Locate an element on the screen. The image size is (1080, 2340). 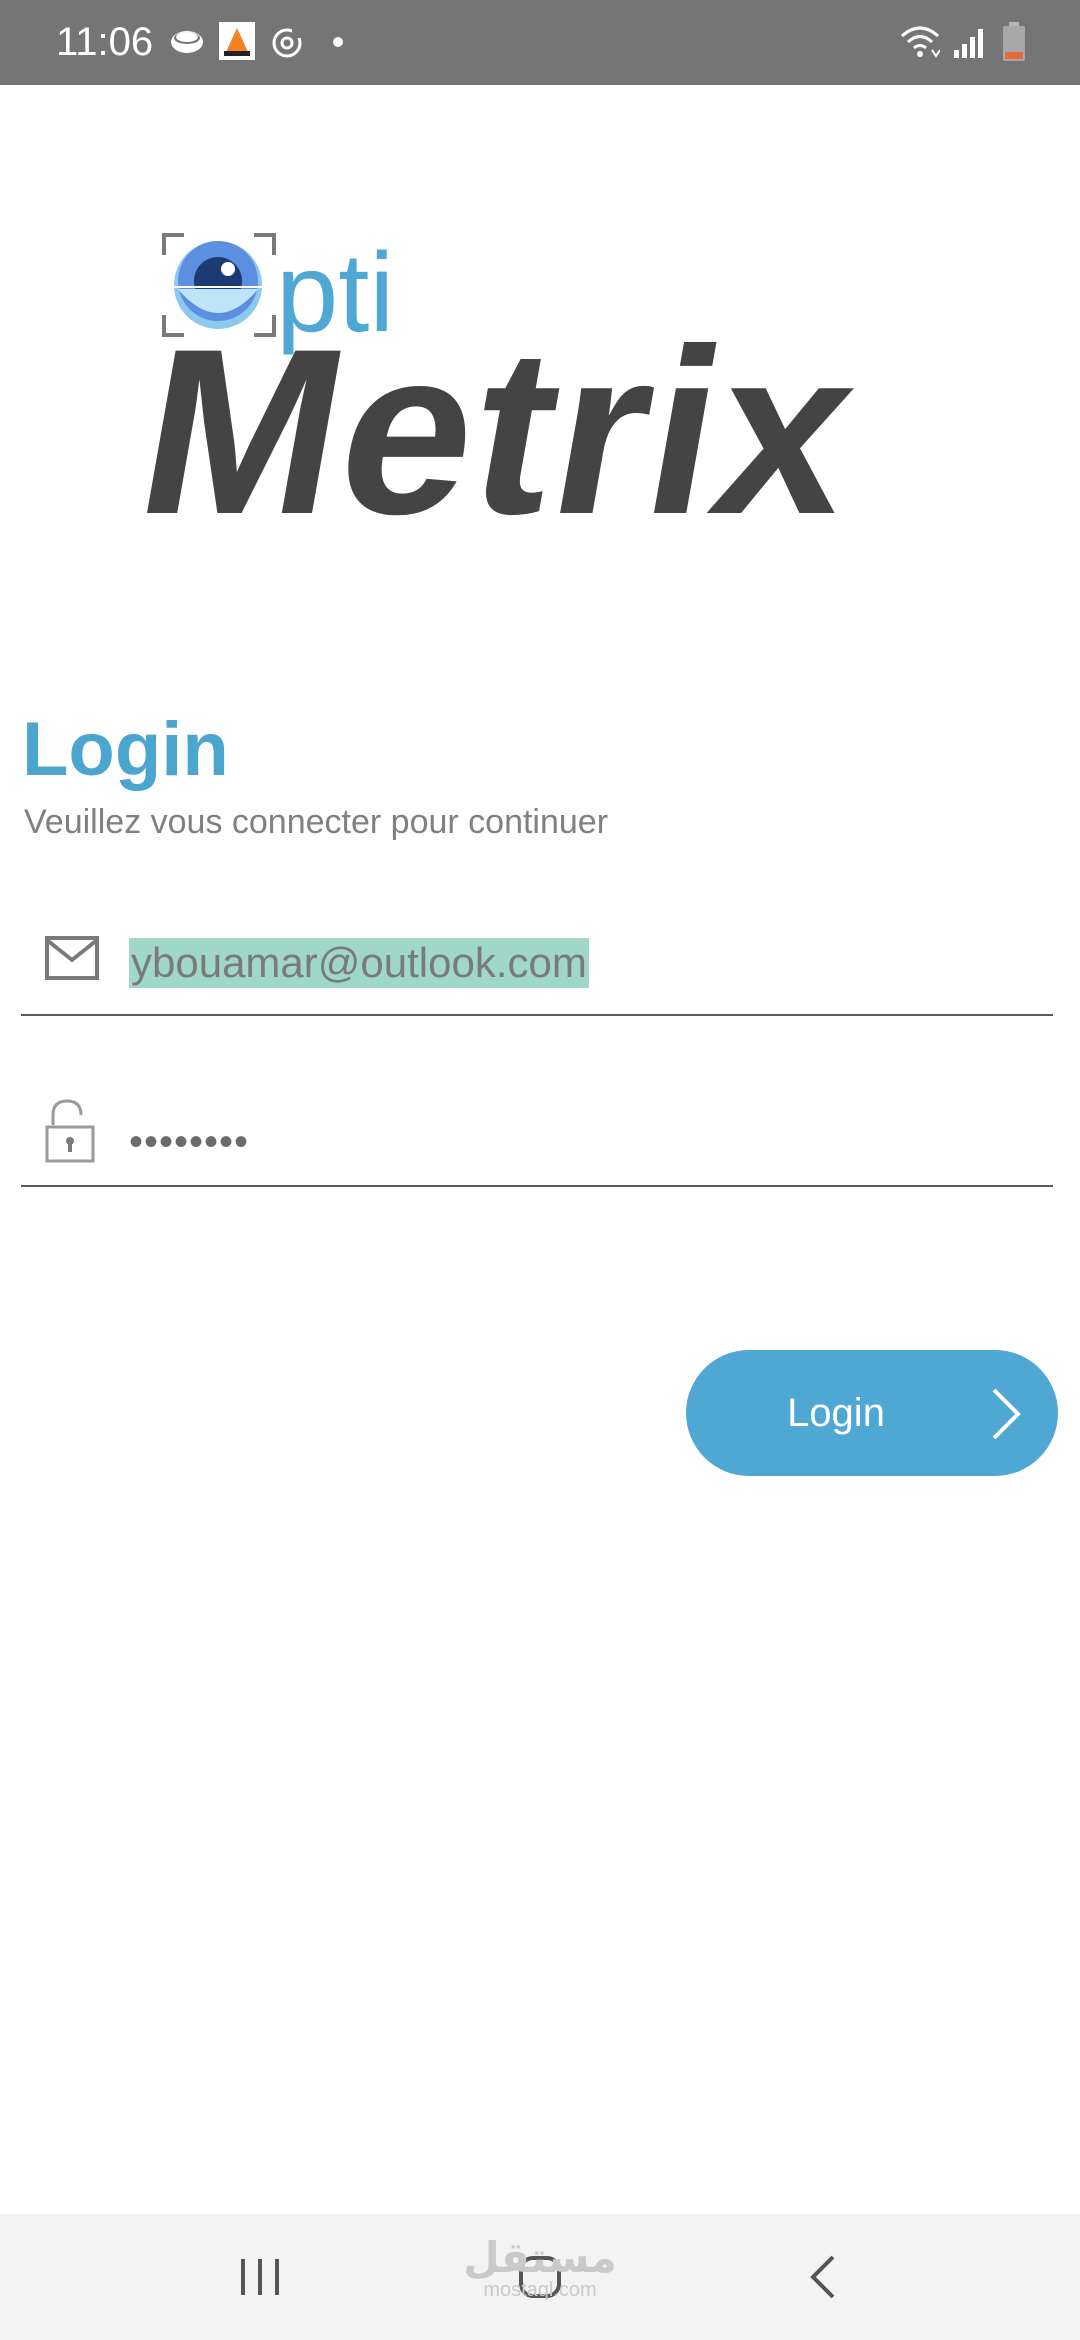
signal-icon is located at coordinates (968, 43).